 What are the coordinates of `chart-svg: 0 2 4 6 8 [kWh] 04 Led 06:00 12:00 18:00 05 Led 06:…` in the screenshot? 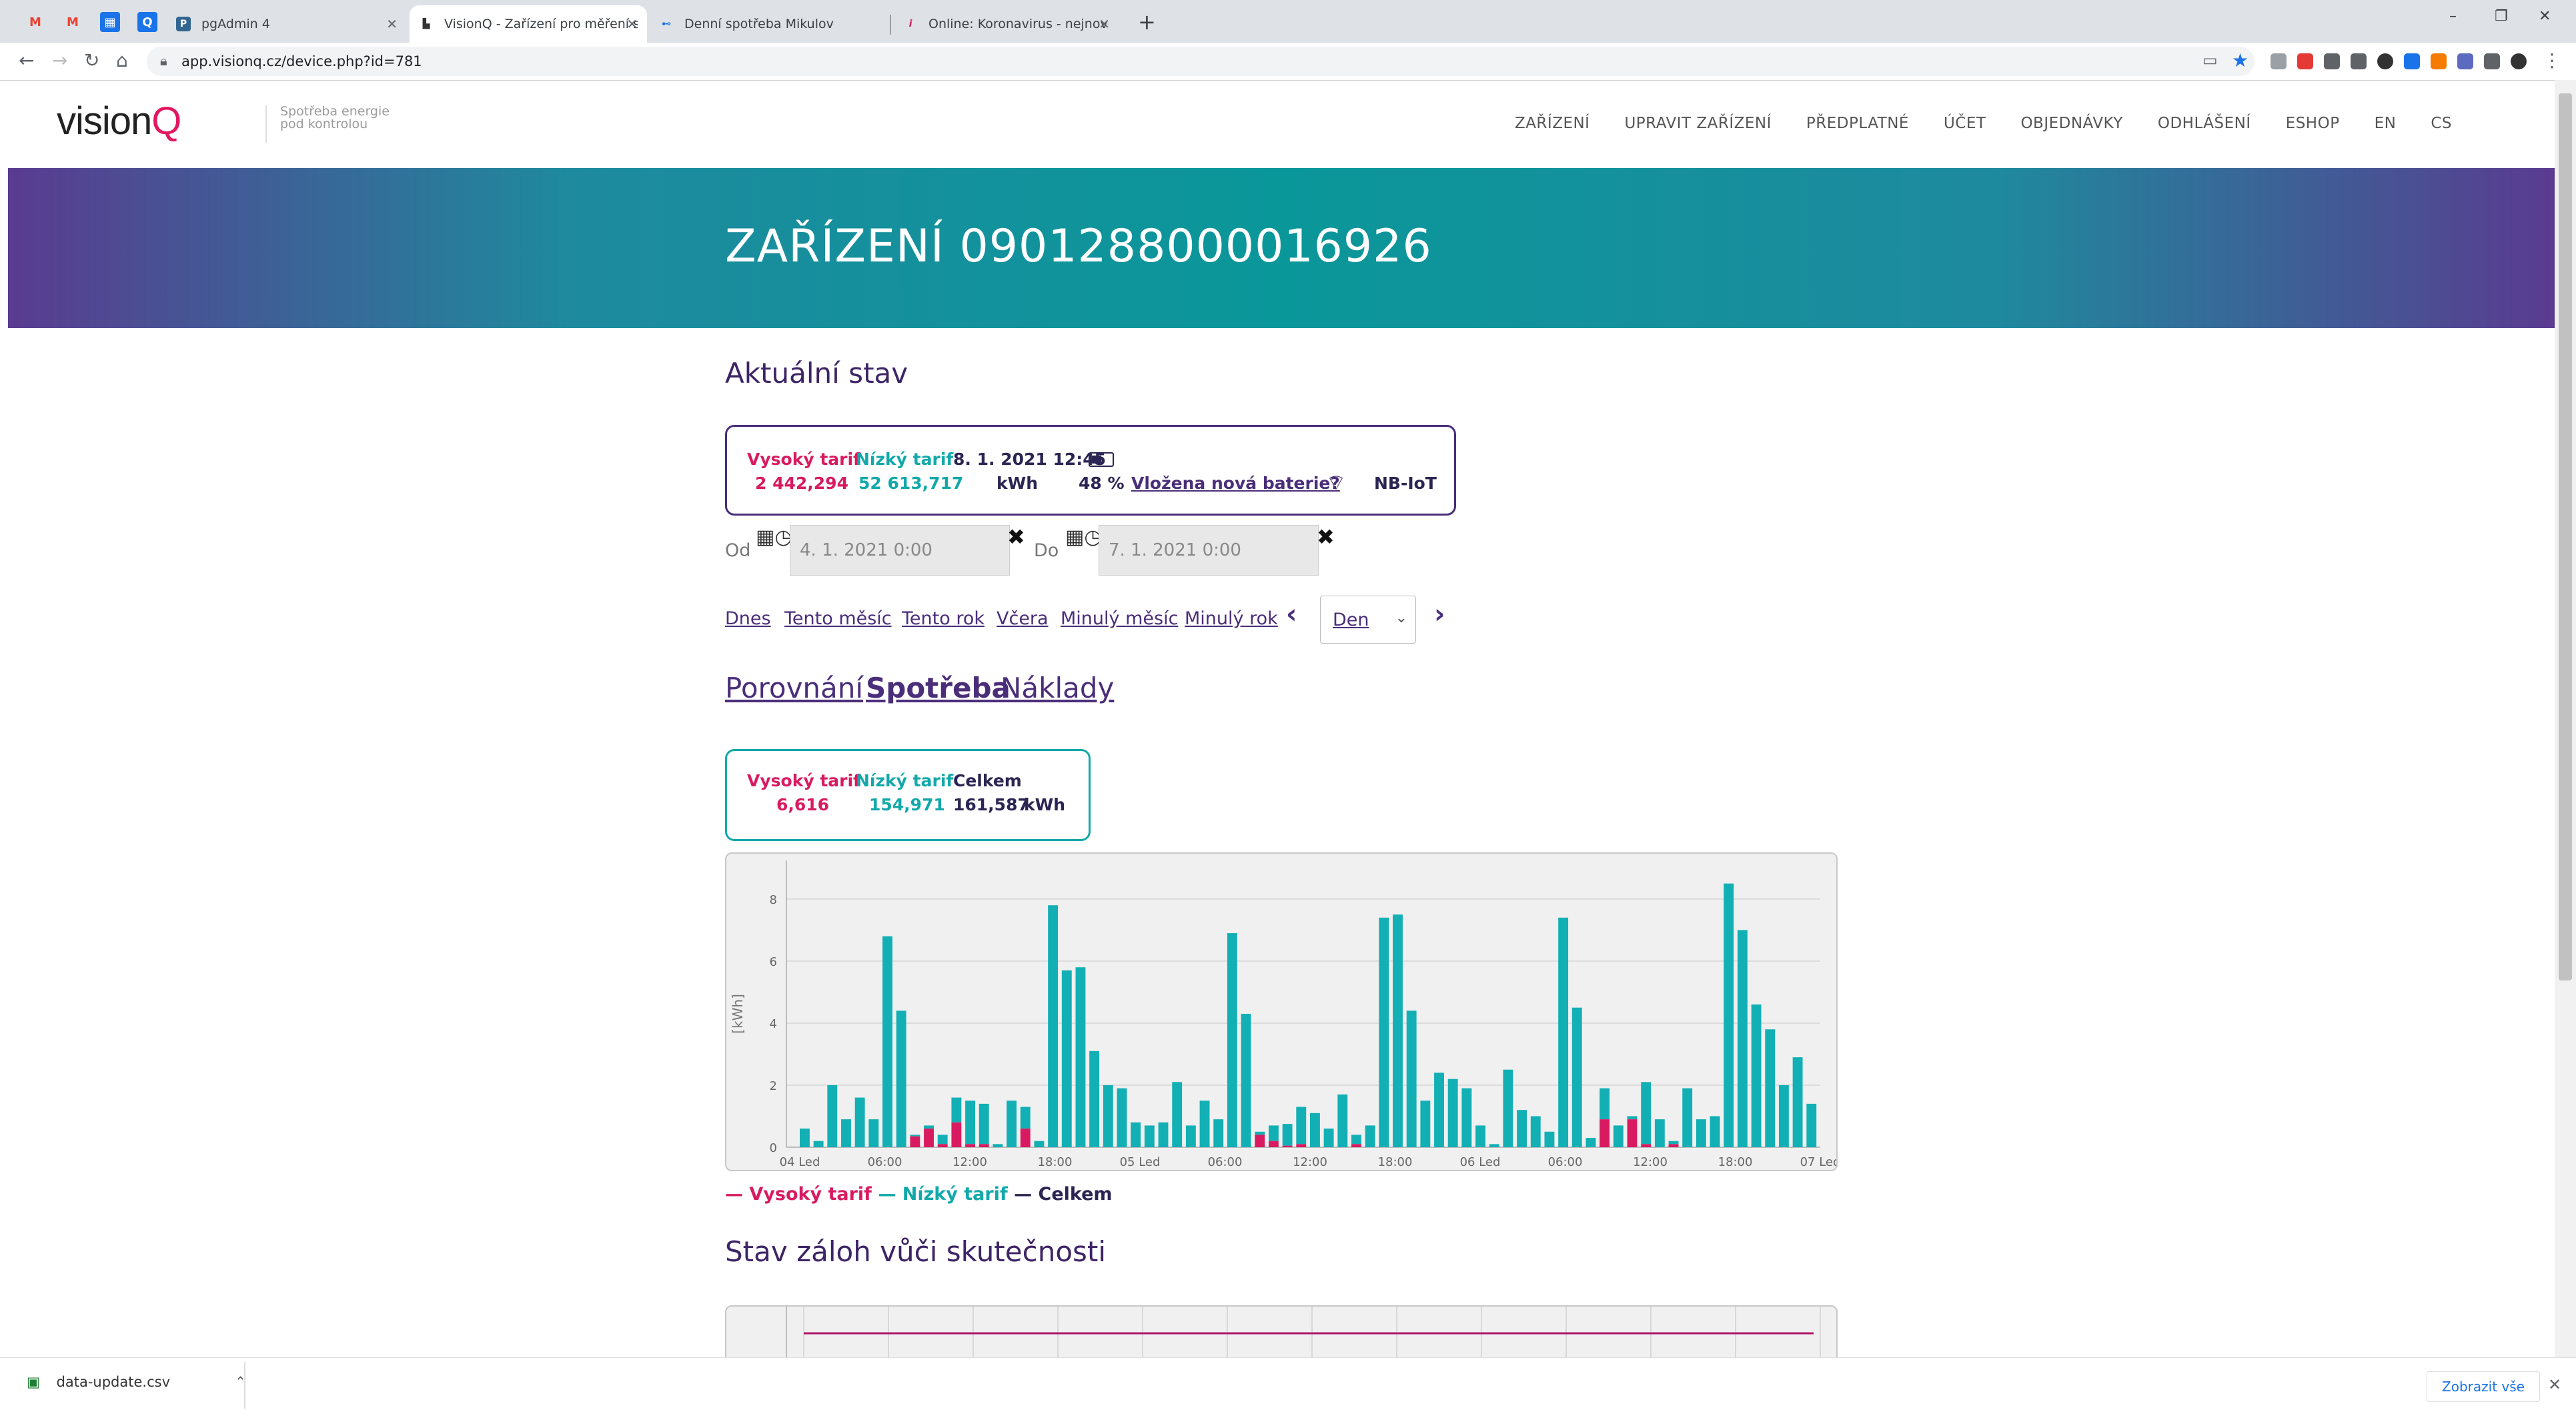 It's located at (1285, 1014).